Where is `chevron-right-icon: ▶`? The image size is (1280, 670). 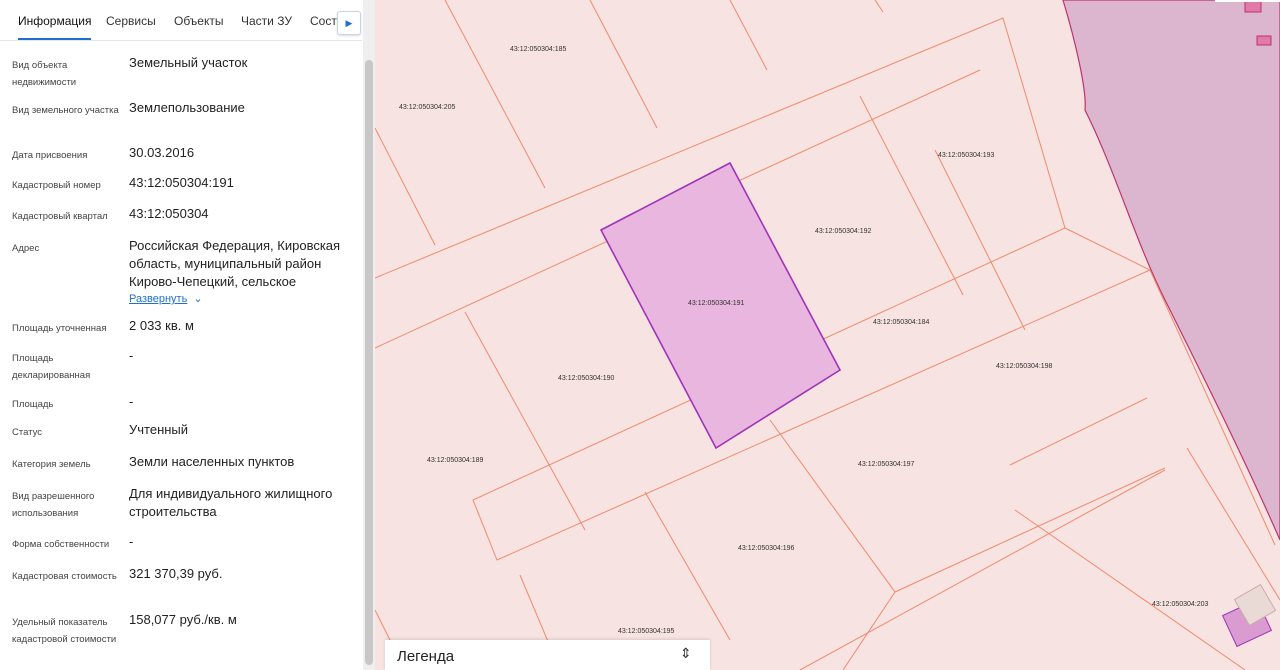
chevron-right-icon: ▶ is located at coordinates (349, 23).